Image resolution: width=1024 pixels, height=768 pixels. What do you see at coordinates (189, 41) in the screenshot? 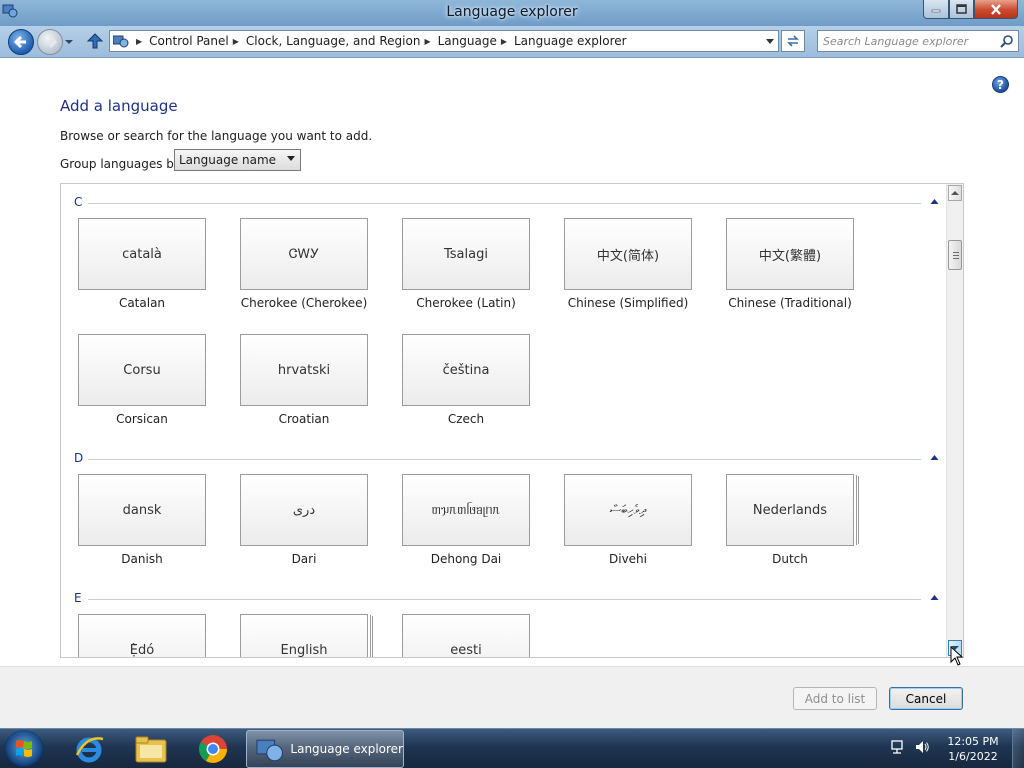
I see `breadcrumb-control-panel: Control Panel` at bounding box center [189, 41].